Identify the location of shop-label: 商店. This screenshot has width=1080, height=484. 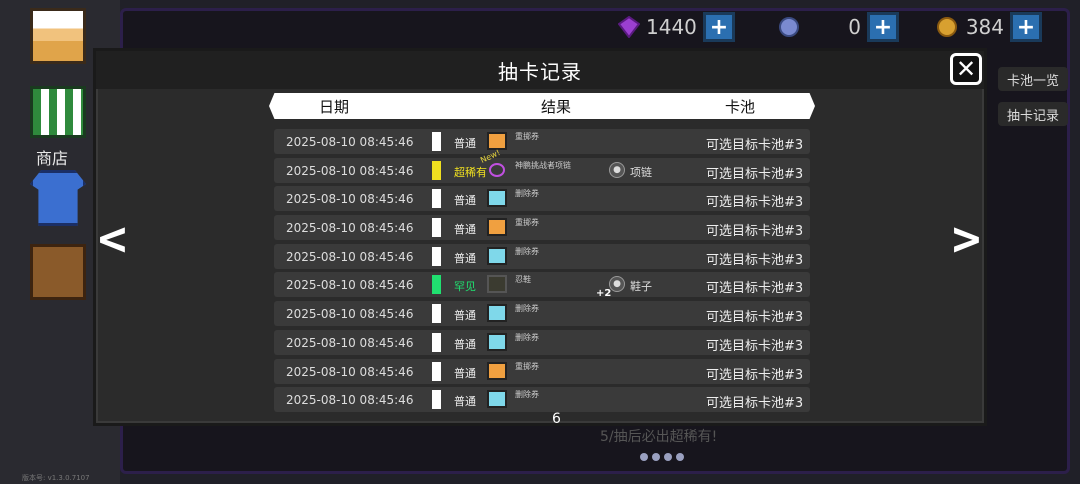
(52, 158).